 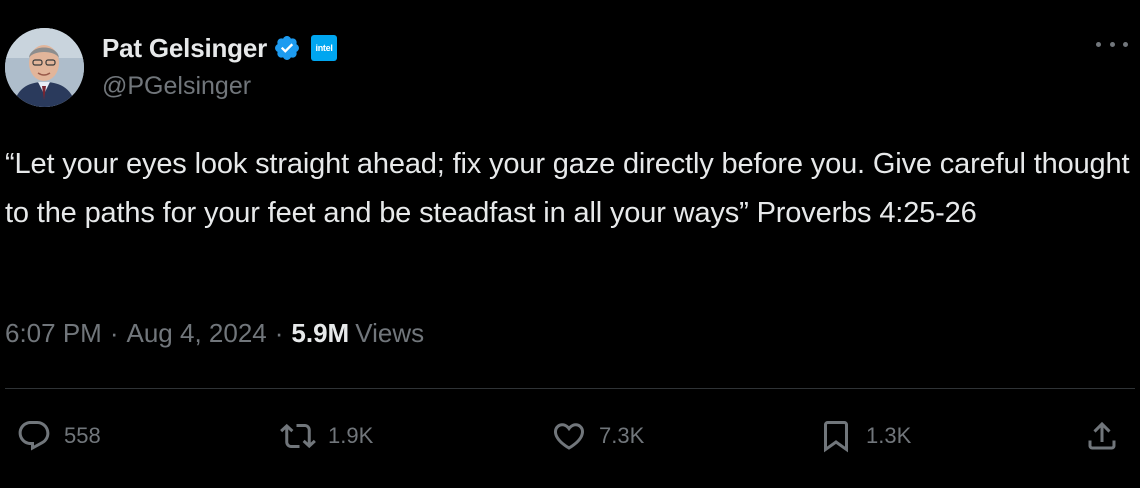 I want to click on like-count: 7.3K, so click(x=622, y=435).